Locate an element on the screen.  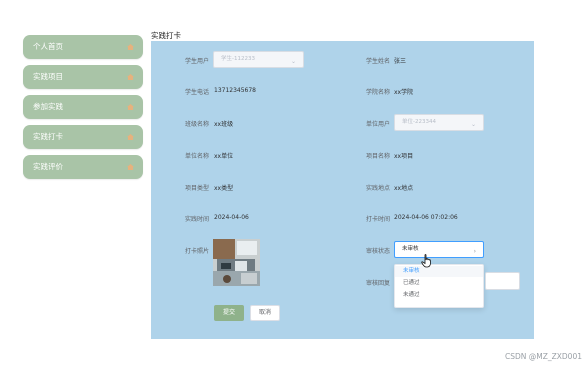
checkin-time-value: 2024-04-06 07:02:06 is located at coordinates (426, 217).